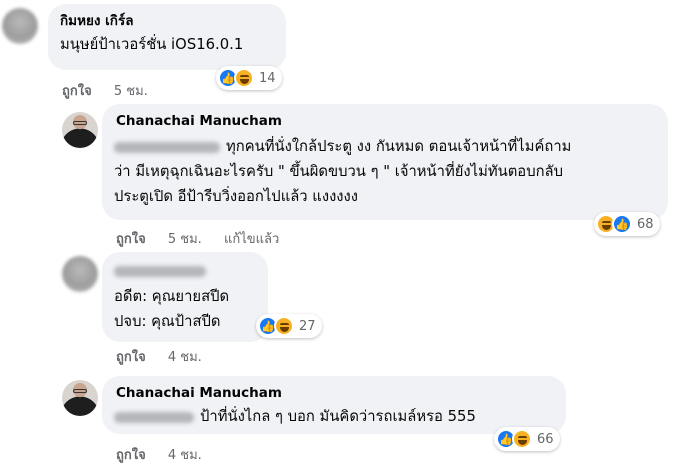 This screenshot has width=674, height=464. I want to click on comment-author: กิมหยง เกิร์ล, so click(167, 21).